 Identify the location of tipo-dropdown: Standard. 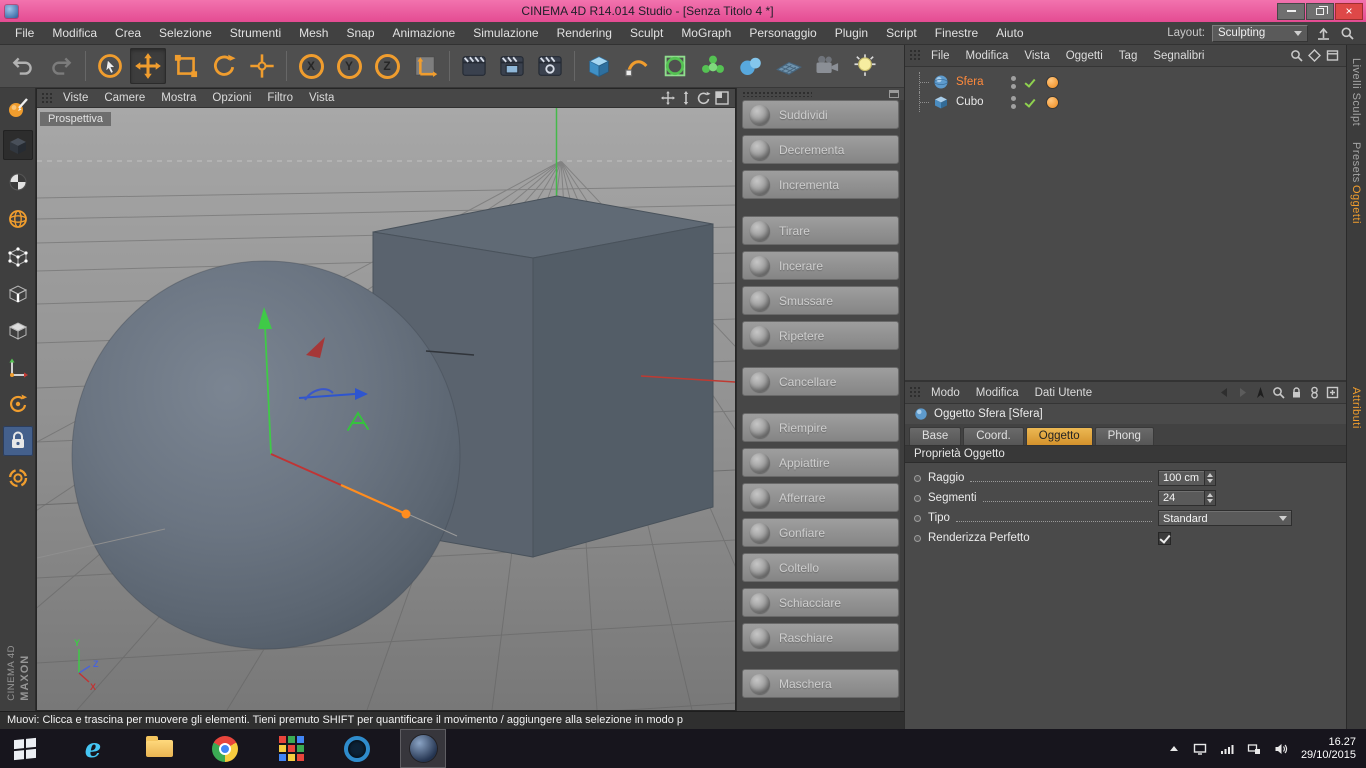
(1225, 518).